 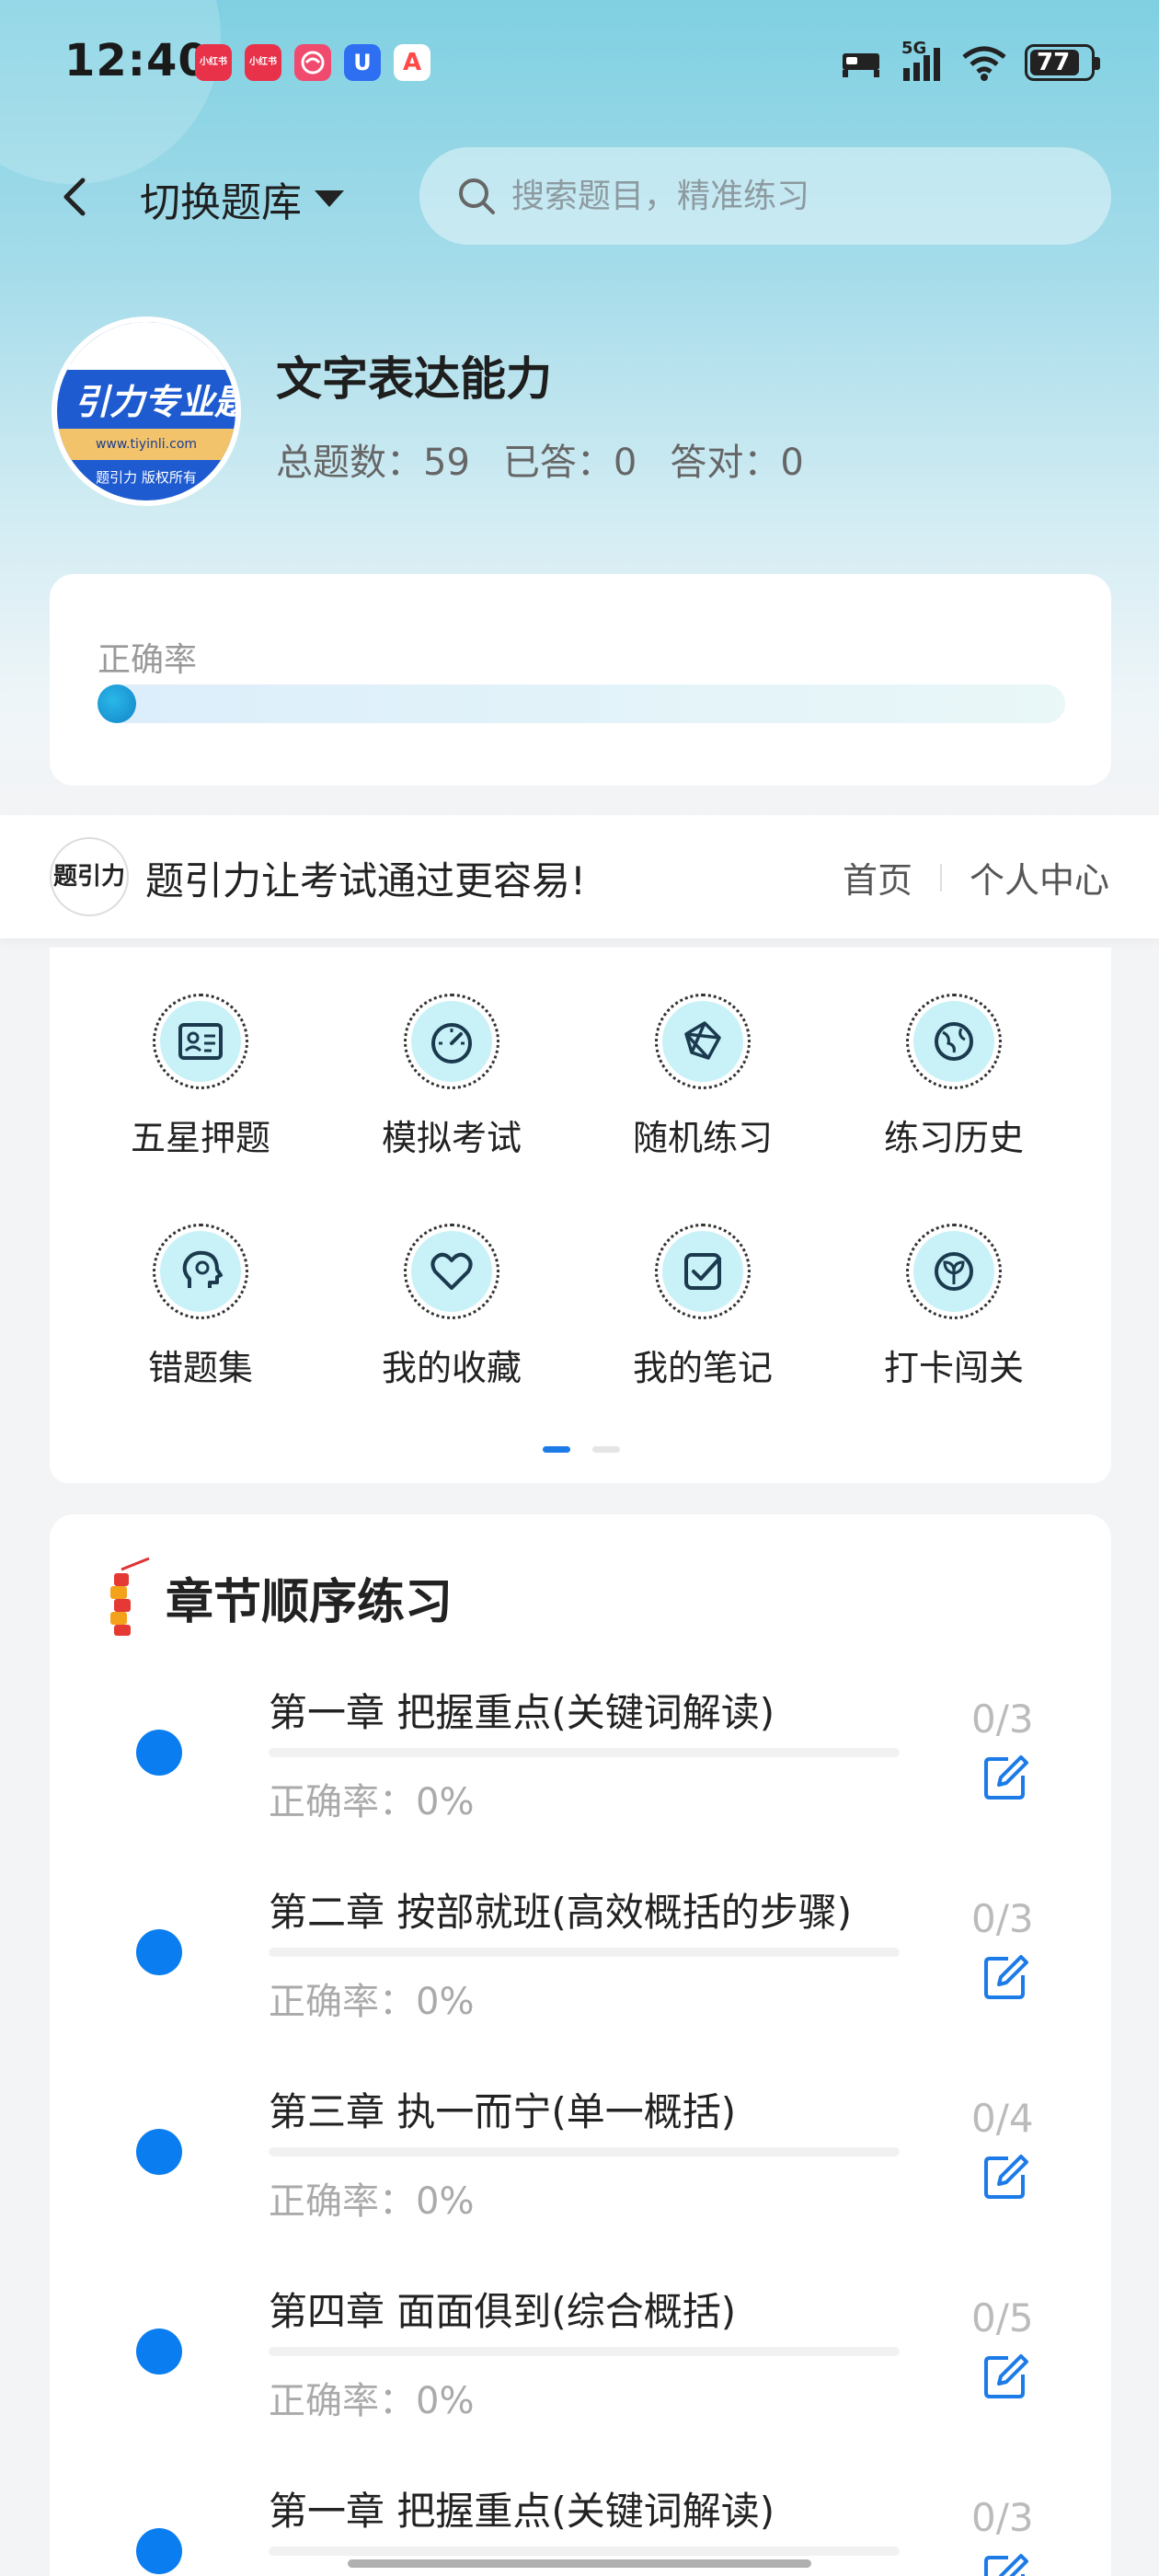 I want to click on feature-five-star: 五星押题, so click(x=200, y=1077).